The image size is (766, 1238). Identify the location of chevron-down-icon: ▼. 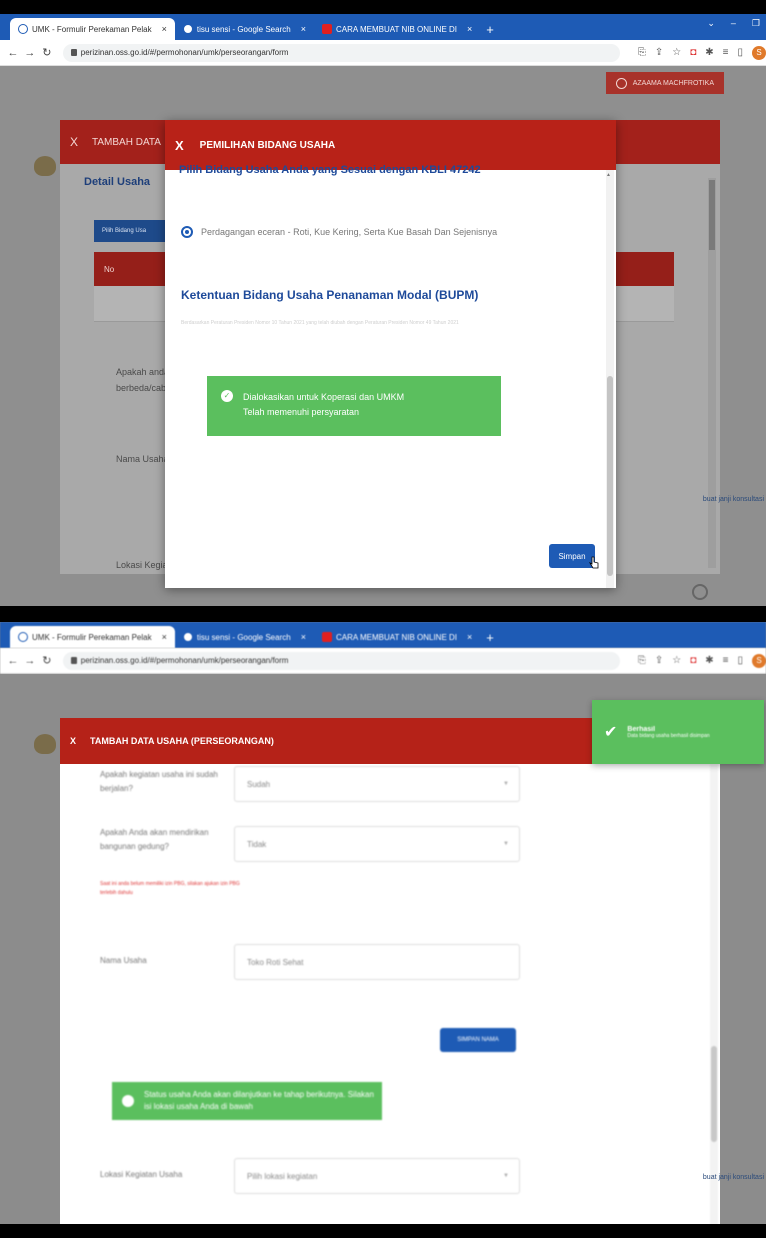
(506, 784).